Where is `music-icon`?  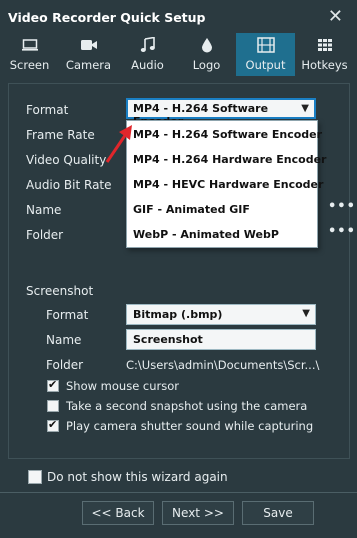
music-icon is located at coordinates (147, 46).